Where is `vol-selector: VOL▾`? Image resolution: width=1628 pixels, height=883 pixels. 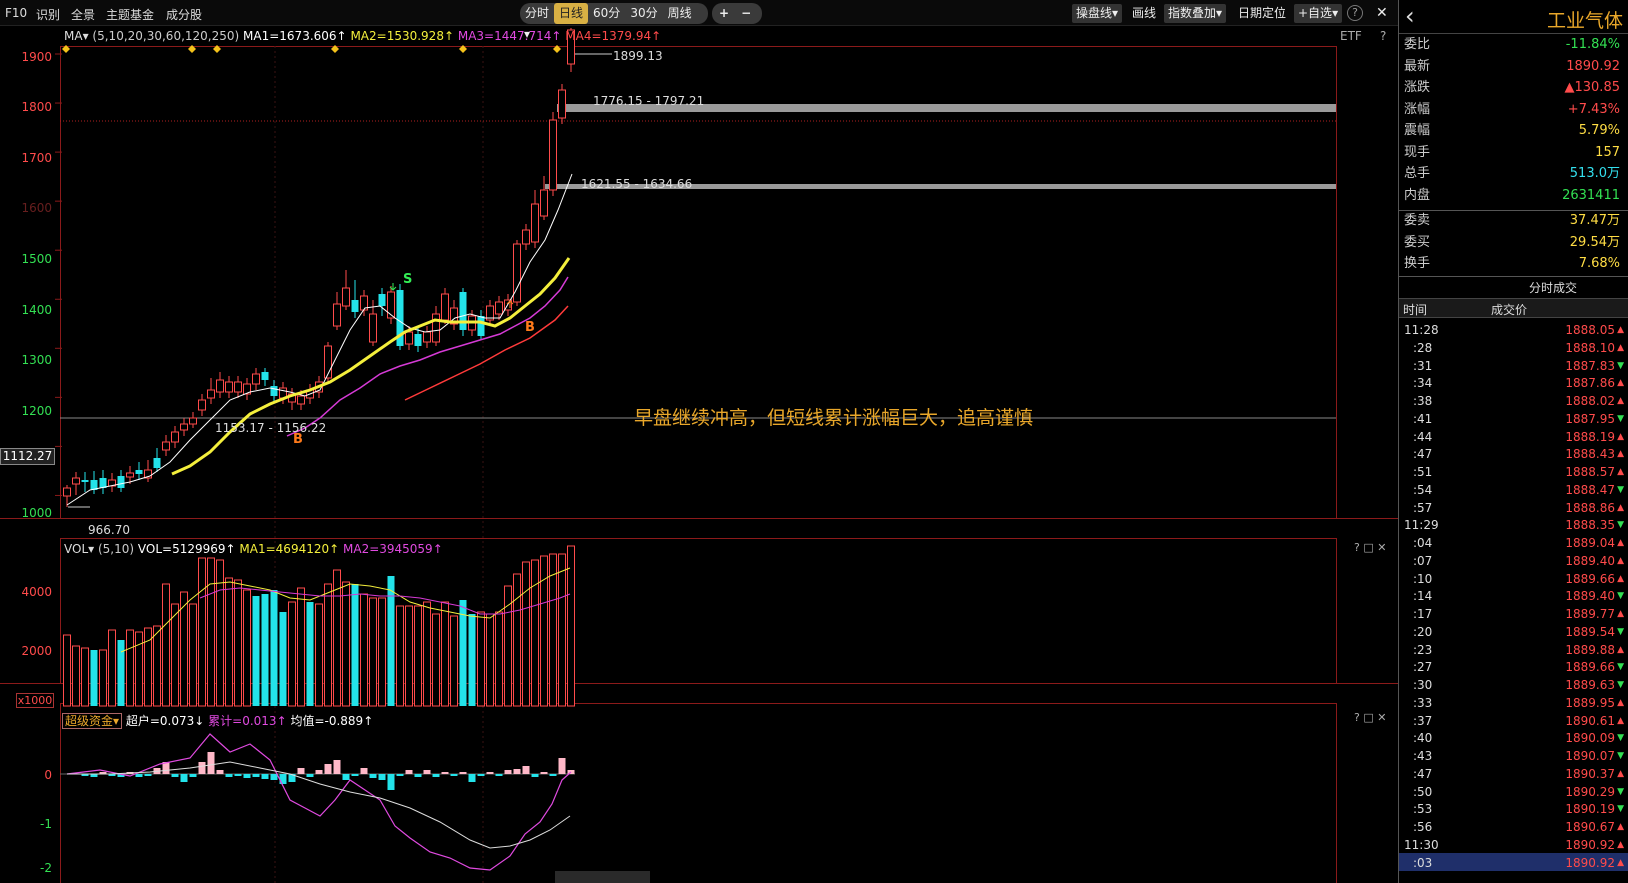
vol-selector: VOL▾ is located at coordinates (79, 549).